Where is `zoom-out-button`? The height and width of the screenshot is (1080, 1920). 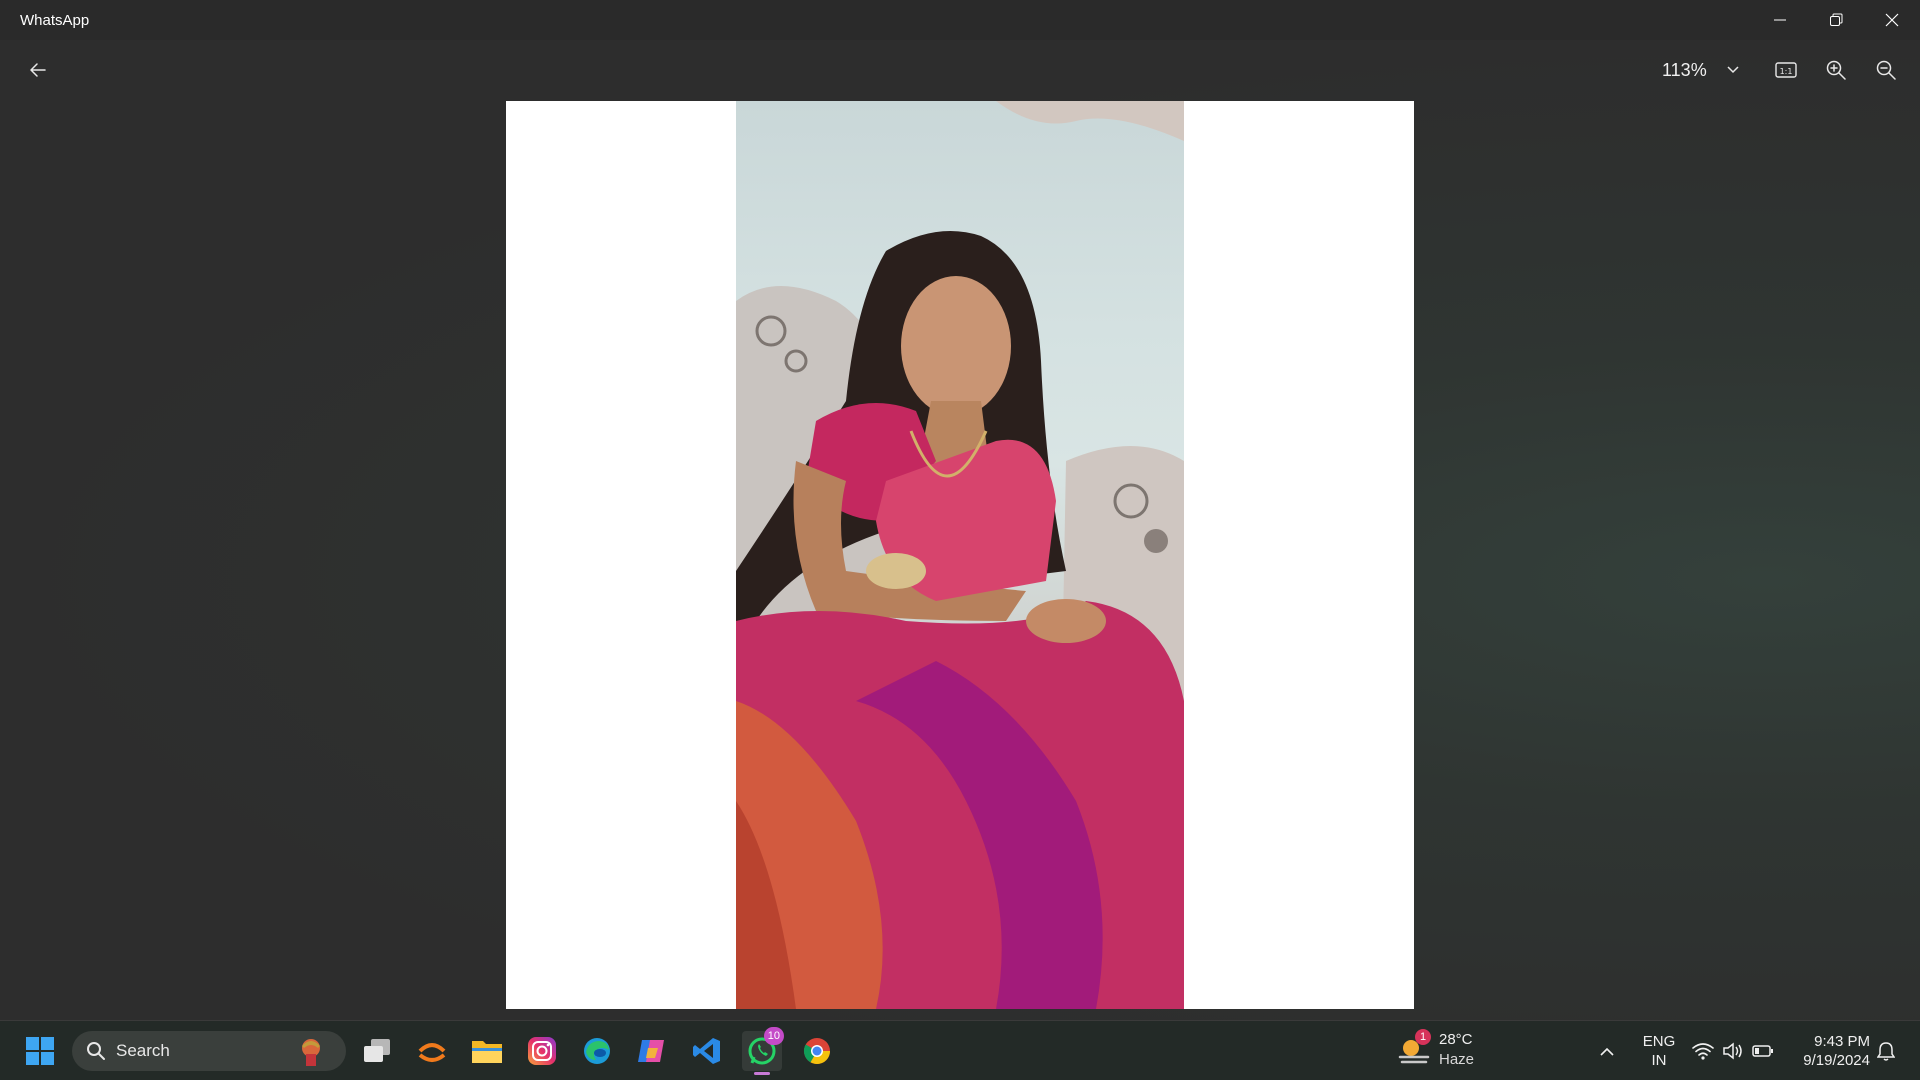 zoom-out-button is located at coordinates (1886, 70).